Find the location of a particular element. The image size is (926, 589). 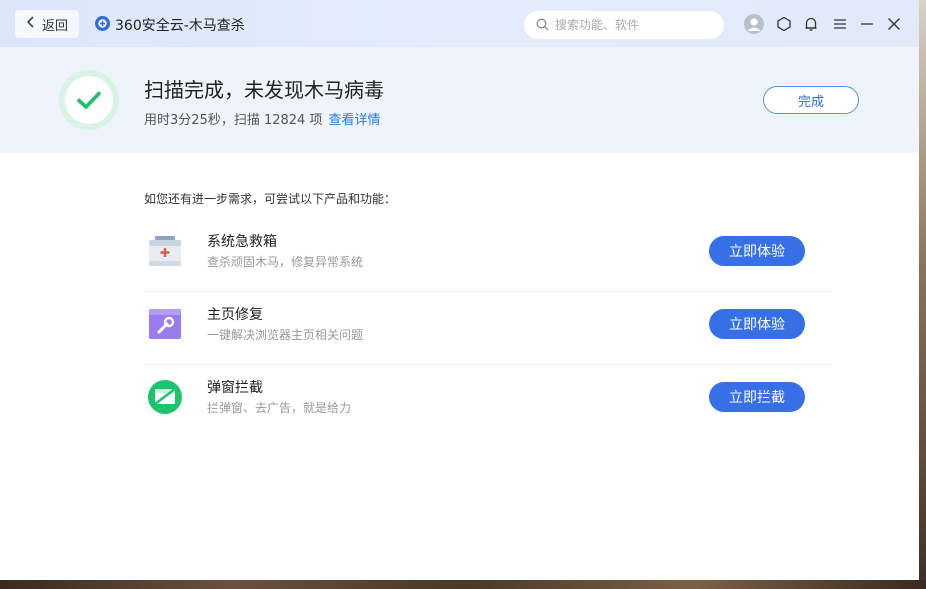

view-details-link: 查看详情 is located at coordinates (354, 120).